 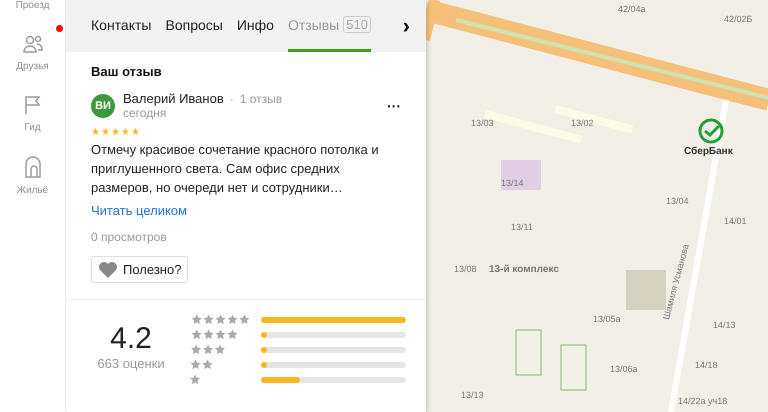 I want to click on house-number-label: 13/06а, so click(x=624, y=369).